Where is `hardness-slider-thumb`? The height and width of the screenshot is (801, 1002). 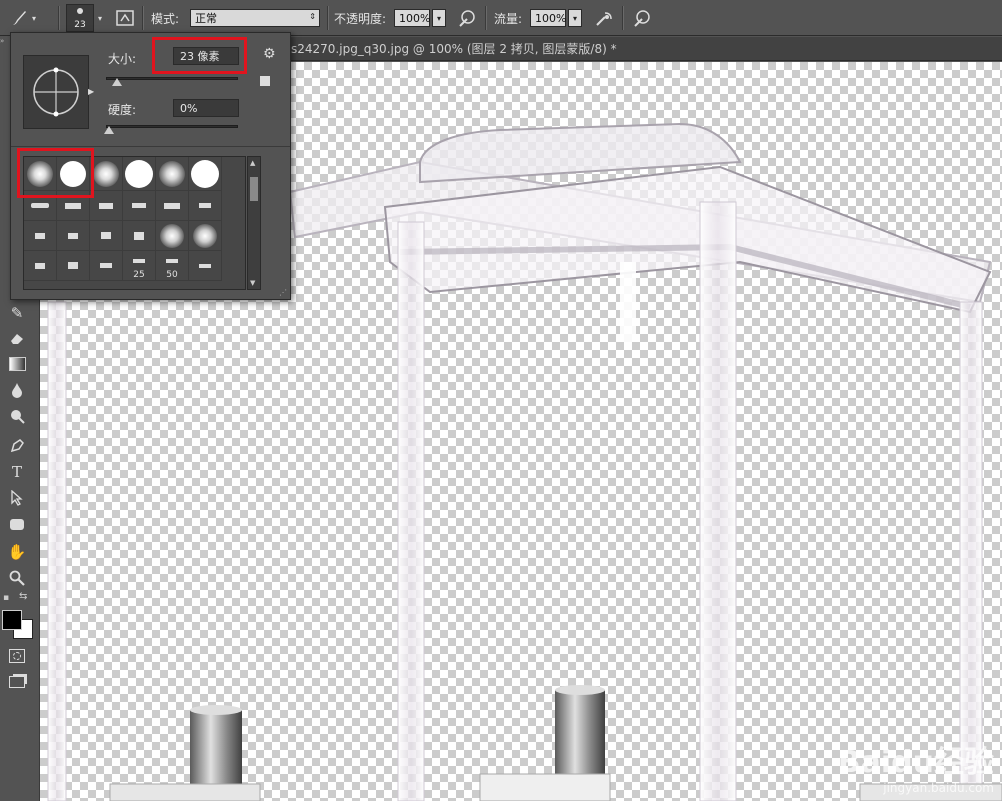 hardness-slider-thumb is located at coordinates (109, 130).